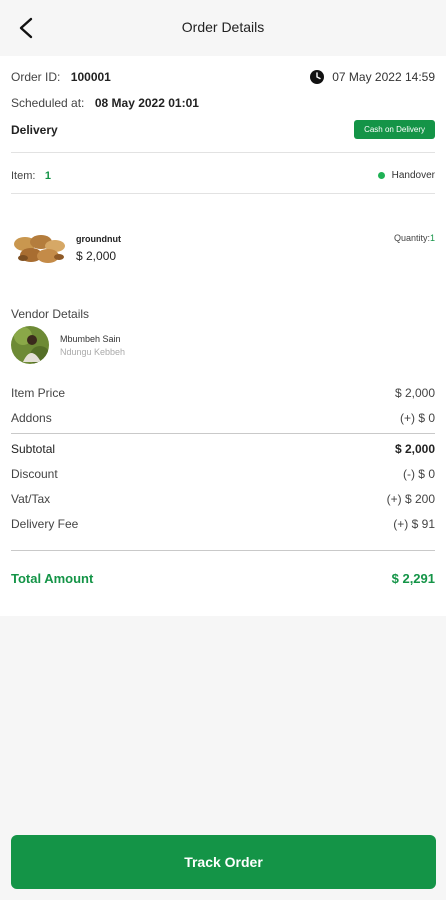 The height and width of the screenshot is (900, 446). What do you see at coordinates (39, 249) in the screenshot?
I see `groundnut-image` at bounding box center [39, 249].